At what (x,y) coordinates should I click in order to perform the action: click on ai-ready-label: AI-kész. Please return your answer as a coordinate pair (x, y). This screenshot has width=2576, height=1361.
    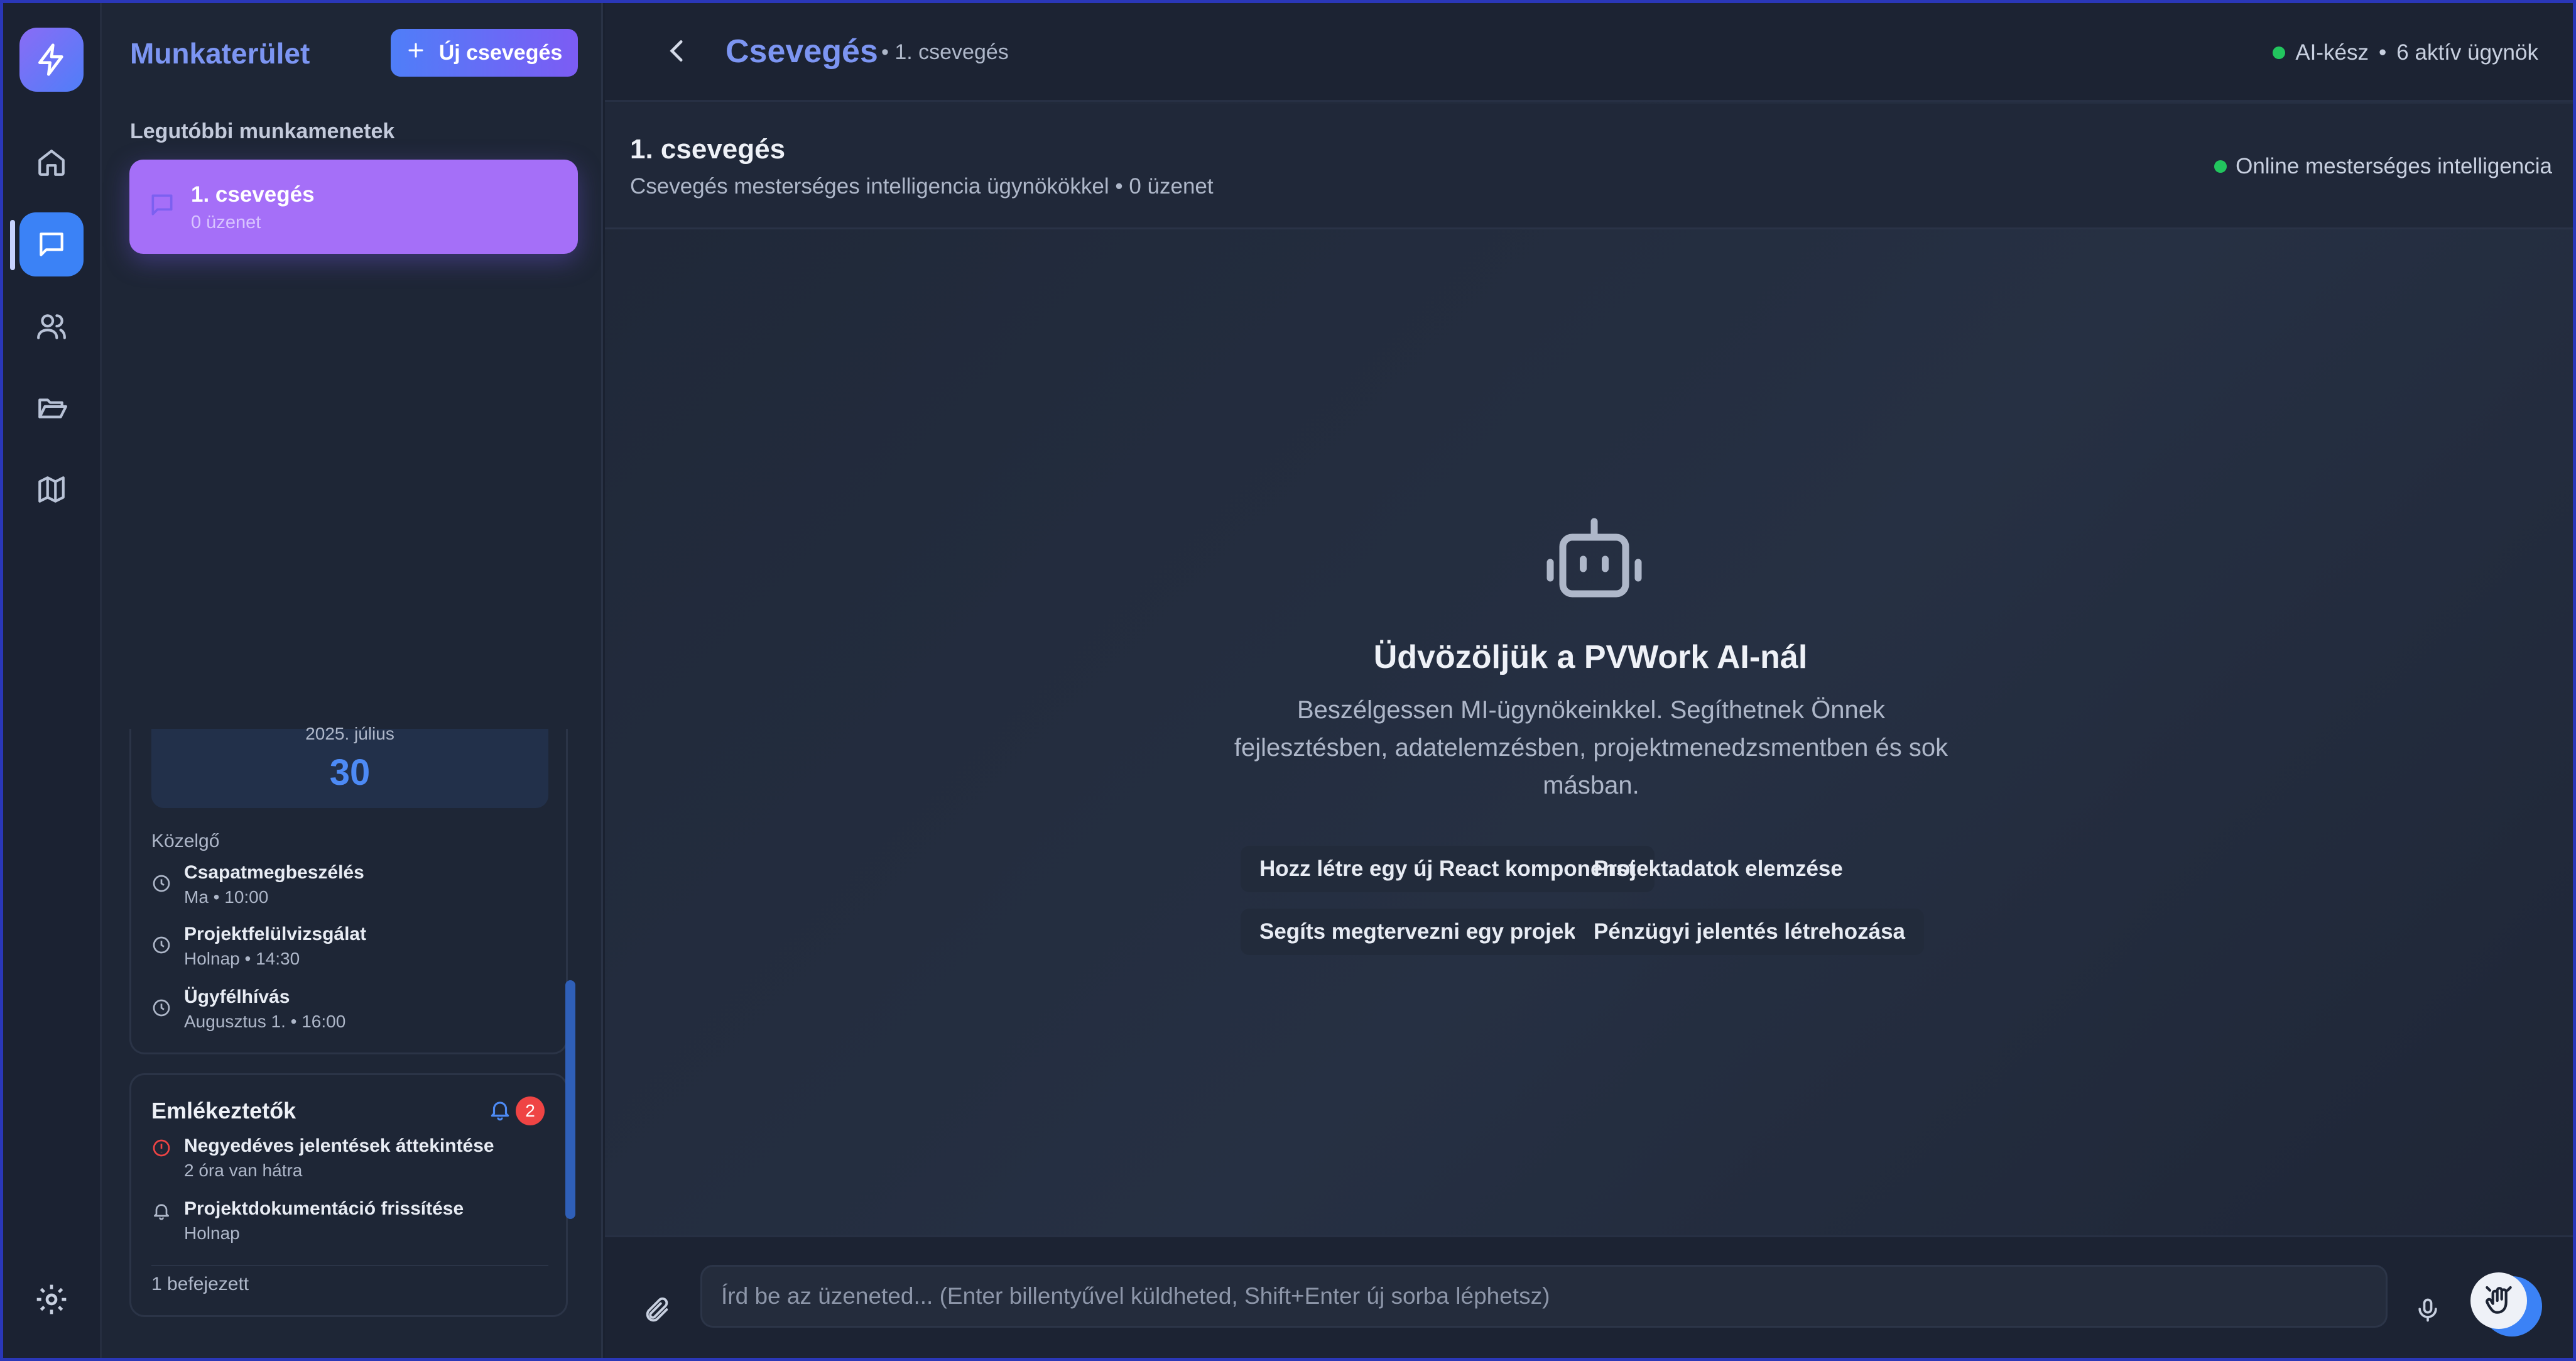
    Looking at the image, I should click on (2332, 52).